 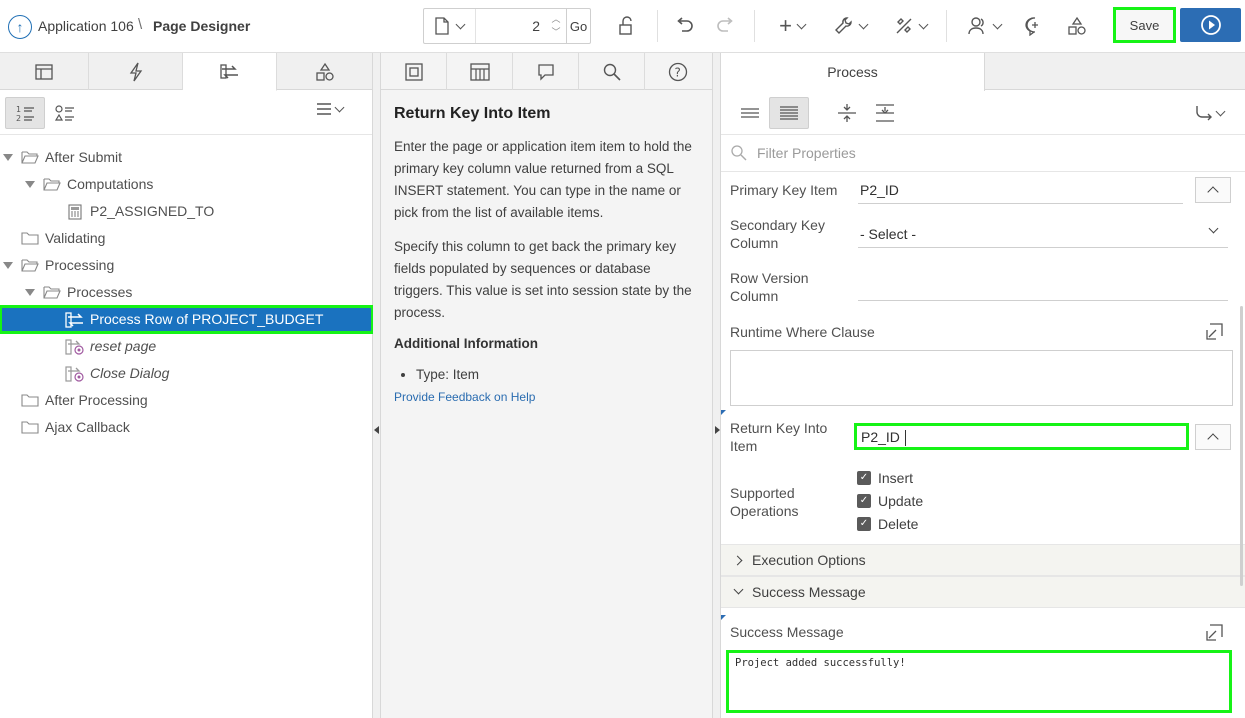 I want to click on view-processing-order-button: 12, so click(x=25, y=113).